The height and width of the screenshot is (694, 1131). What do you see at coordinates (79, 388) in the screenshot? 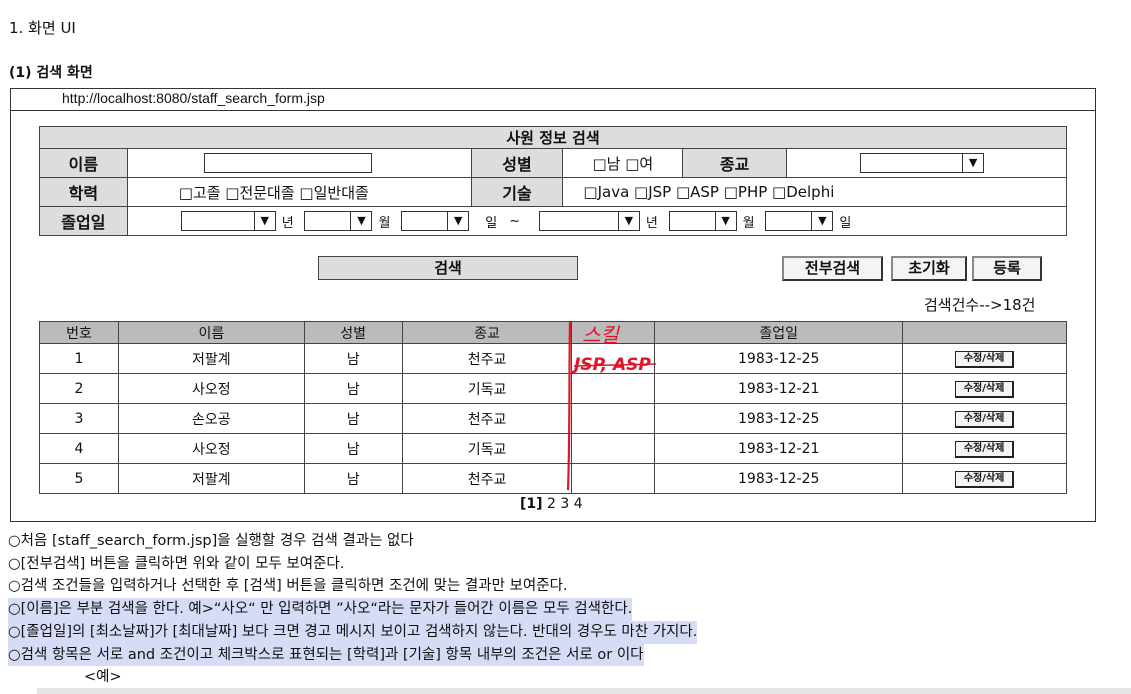
I see `cell-no: 2` at bounding box center [79, 388].